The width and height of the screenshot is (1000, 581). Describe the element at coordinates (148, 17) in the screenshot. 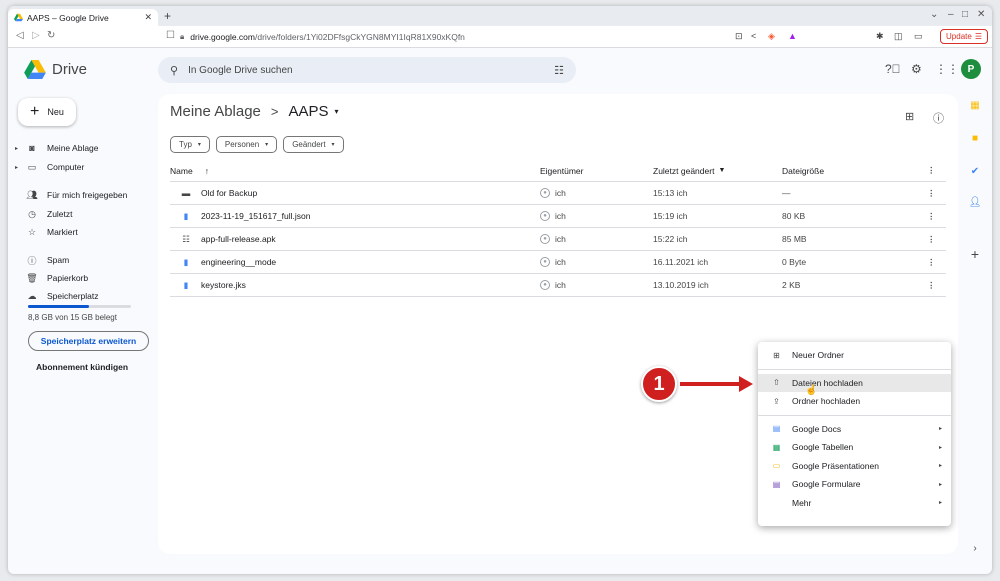

I see `tab-close-icon: ✕` at that location.